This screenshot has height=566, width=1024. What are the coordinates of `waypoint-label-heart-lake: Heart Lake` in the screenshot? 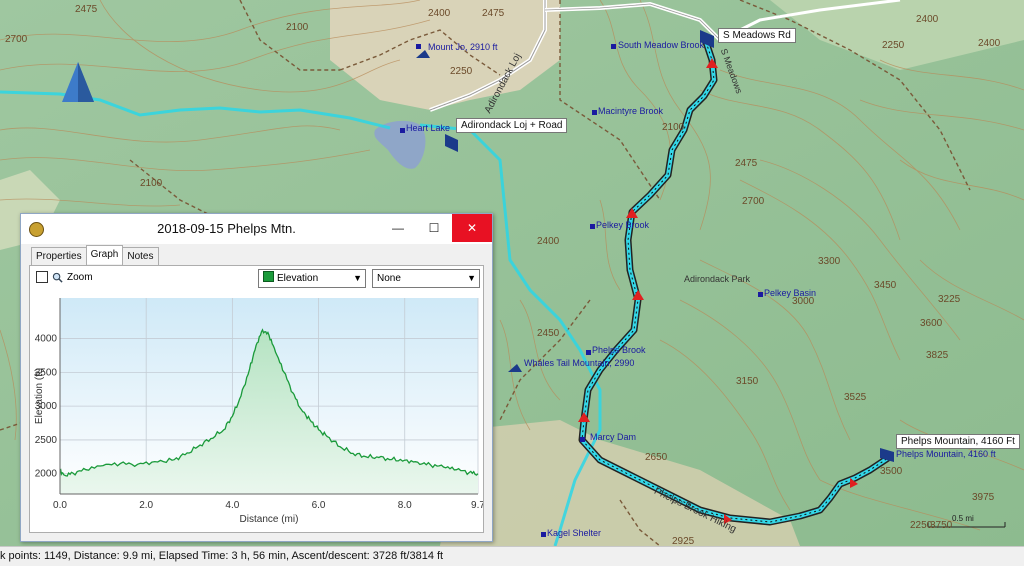 It's located at (428, 128).